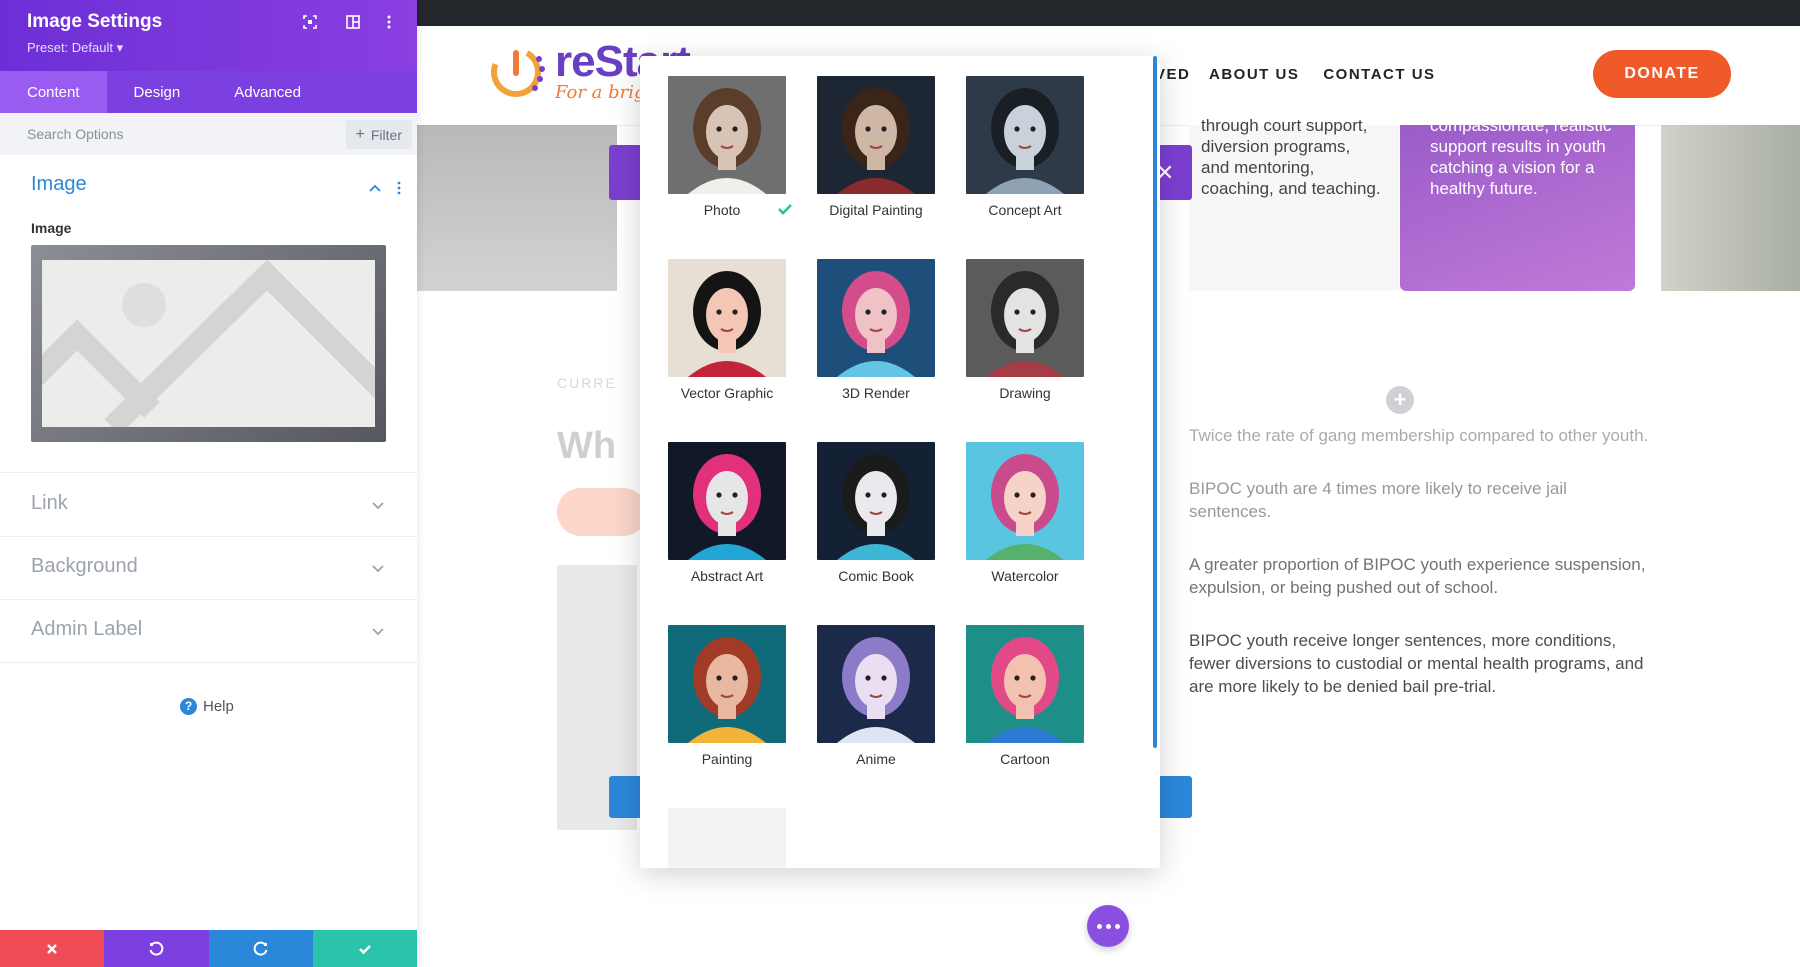 The height and width of the screenshot is (967, 1800). What do you see at coordinates (727, 393) in the screenshot?
I see `style-label: Vector Graphic` at bounding box center [727, 393].